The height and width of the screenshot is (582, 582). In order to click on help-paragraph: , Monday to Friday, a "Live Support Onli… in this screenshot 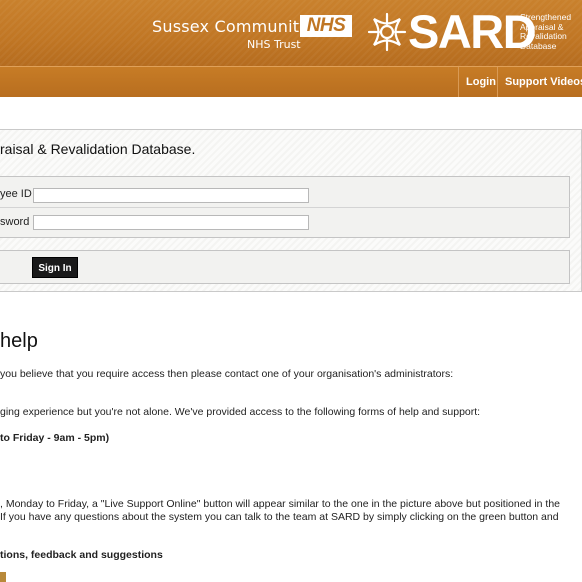, I will do `click(280, 504)`.